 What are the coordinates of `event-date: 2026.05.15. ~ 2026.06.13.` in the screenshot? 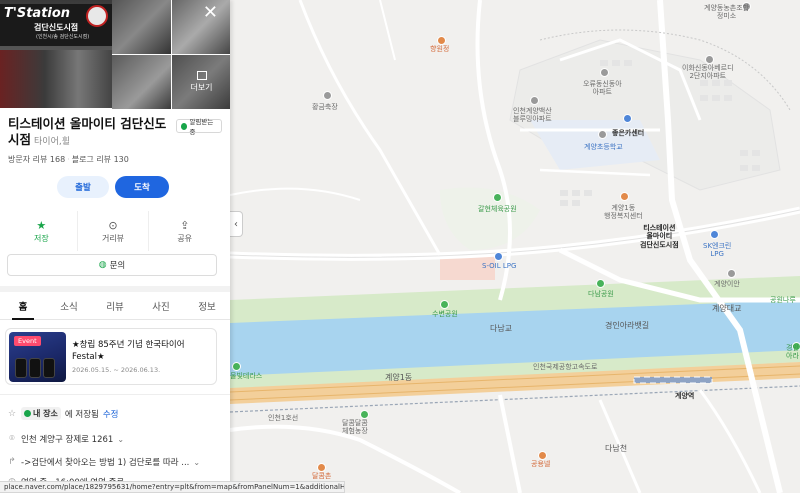 It's located at (116, 370).